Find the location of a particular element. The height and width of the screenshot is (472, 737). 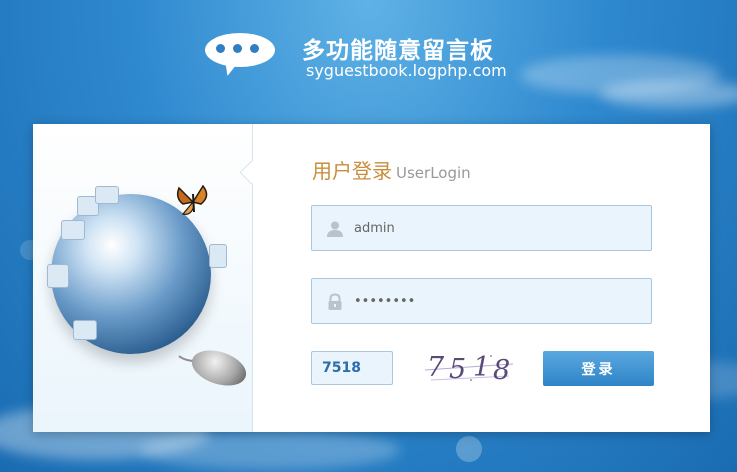

captcha-char: 5 is located at coordinates (458, 369).